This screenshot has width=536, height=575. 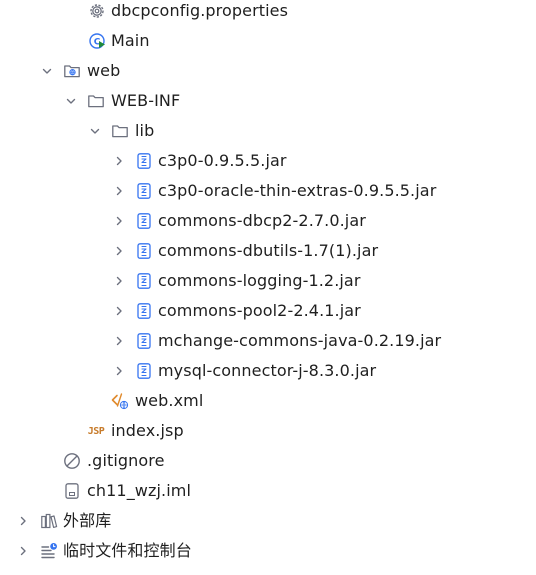 I want to click on gear-icon, so click(x=97, y=11).